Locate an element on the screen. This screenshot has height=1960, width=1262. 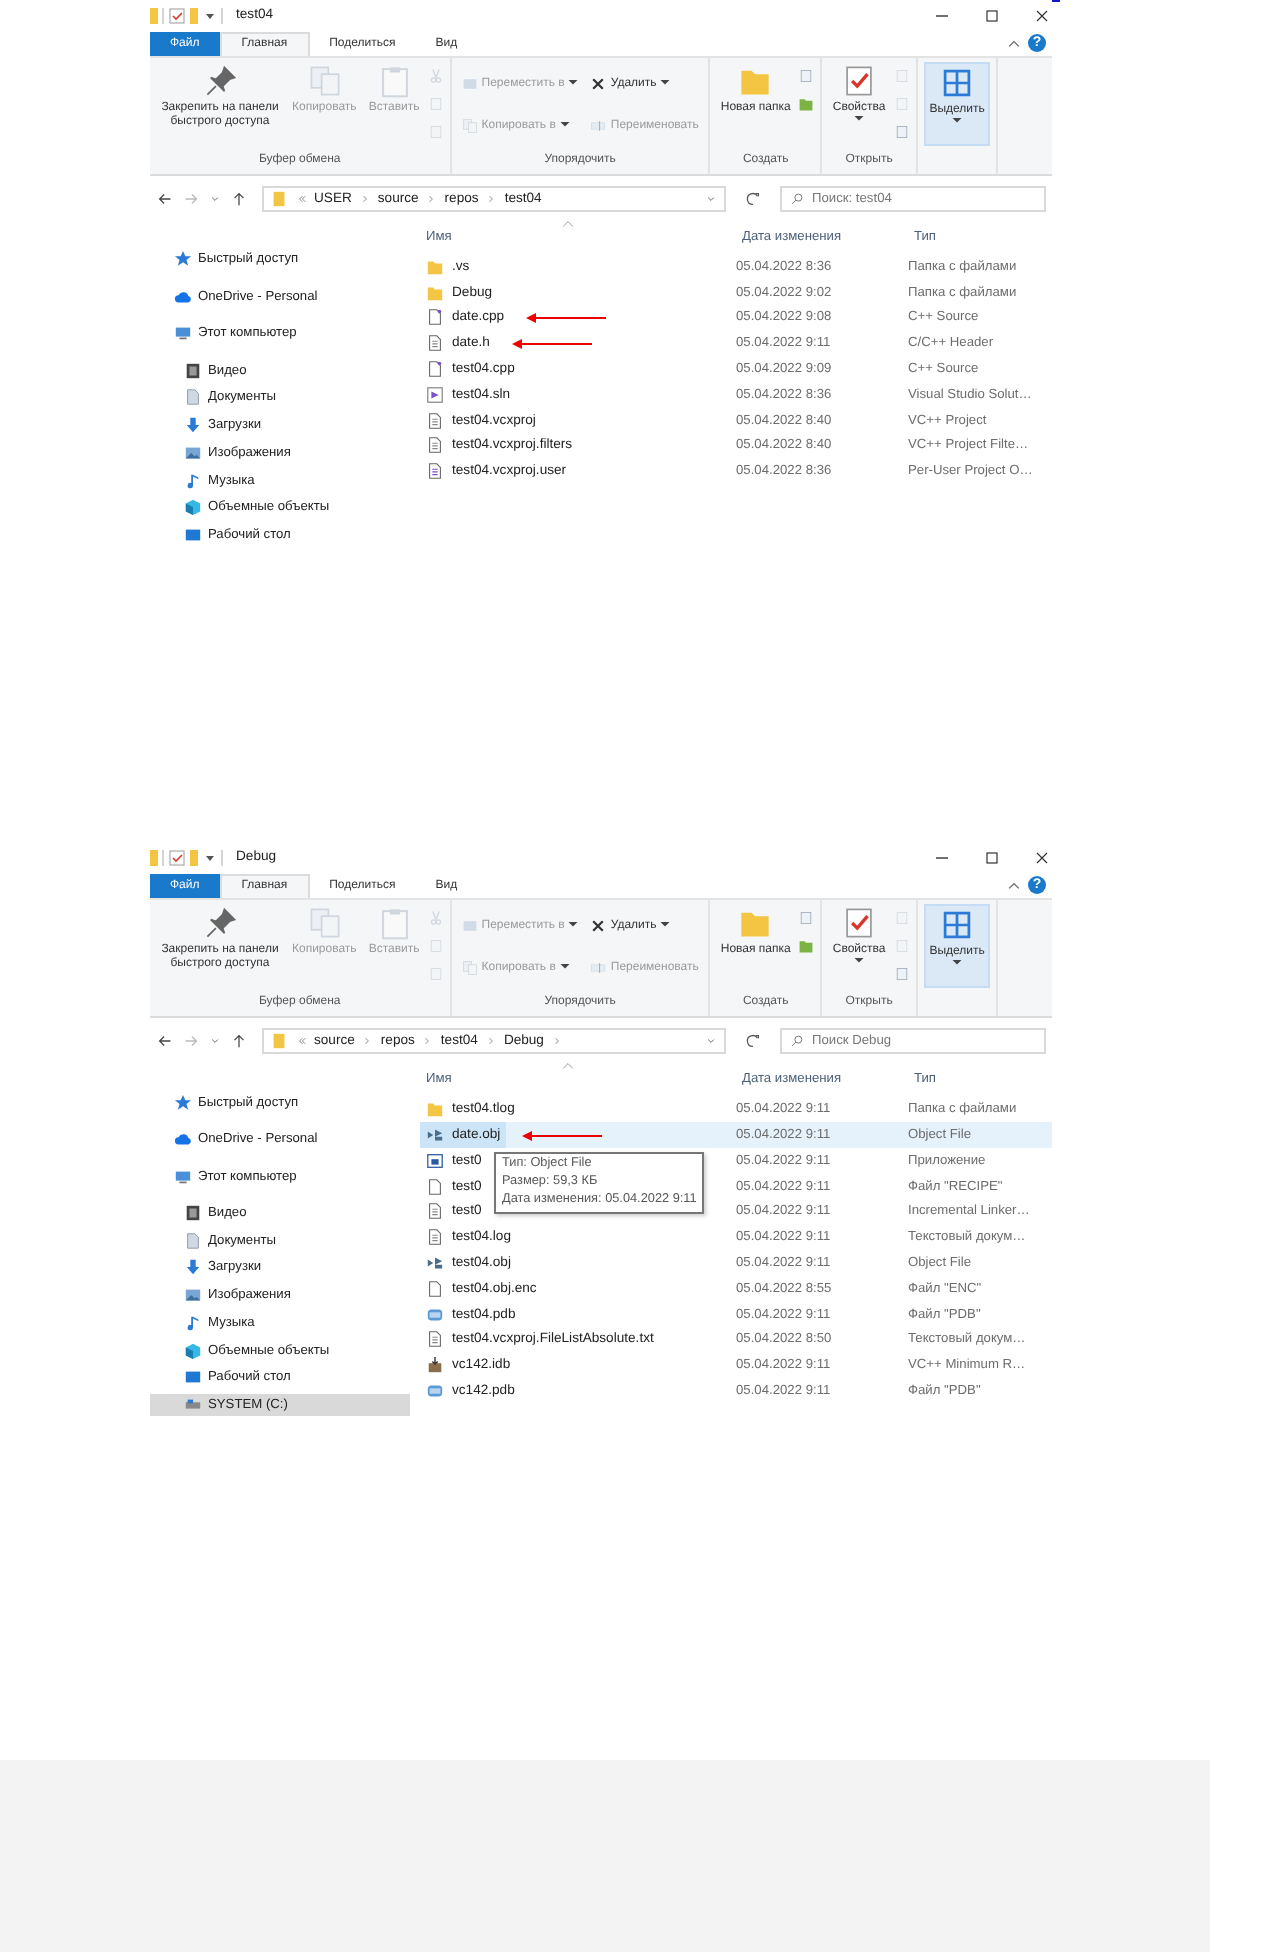
text-file-icon is located at coordinates (435, 1339).